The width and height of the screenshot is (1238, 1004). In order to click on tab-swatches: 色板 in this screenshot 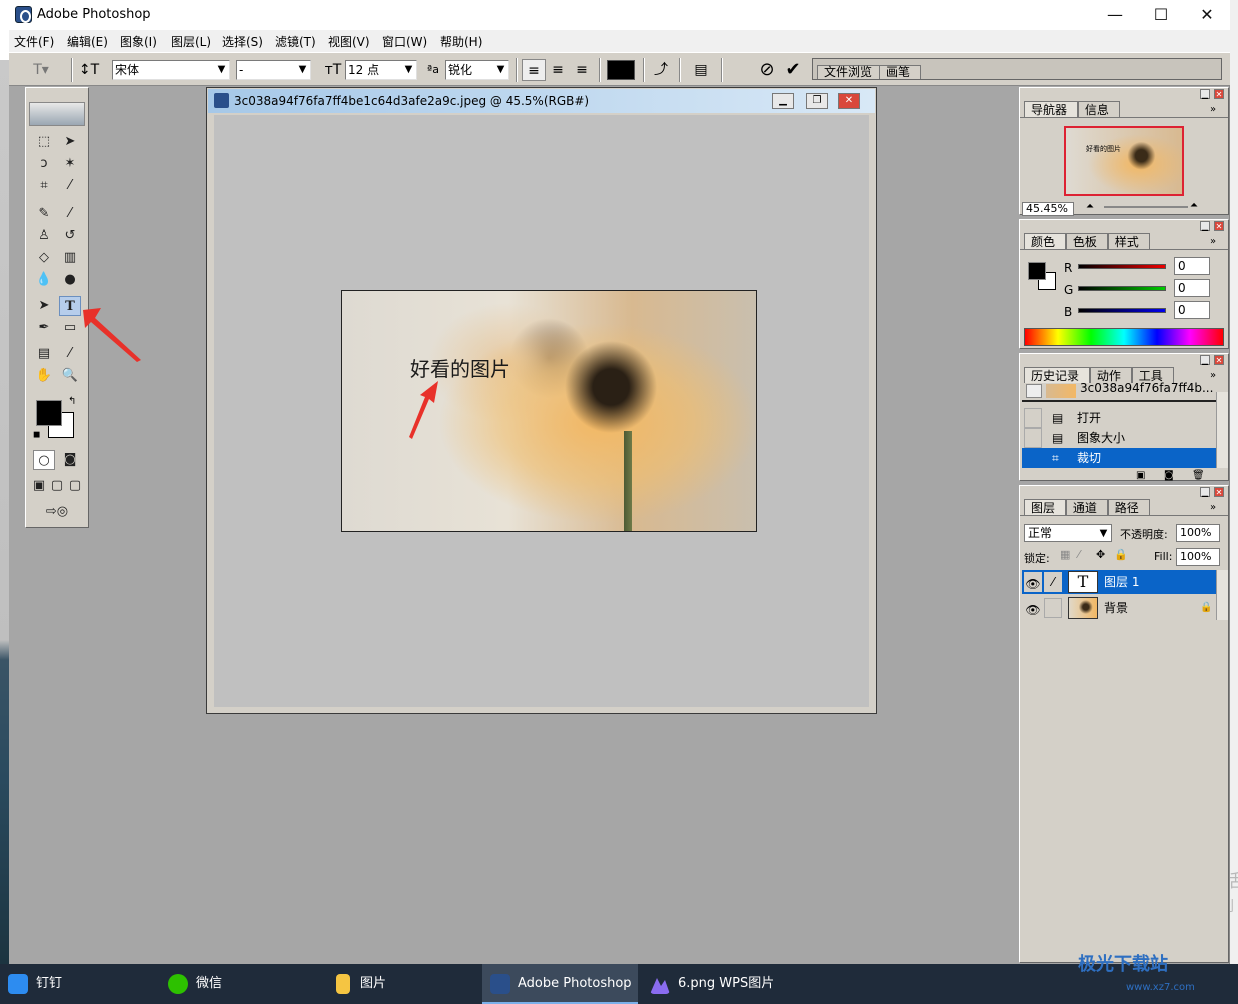, I will do `click(1086, 241)`.